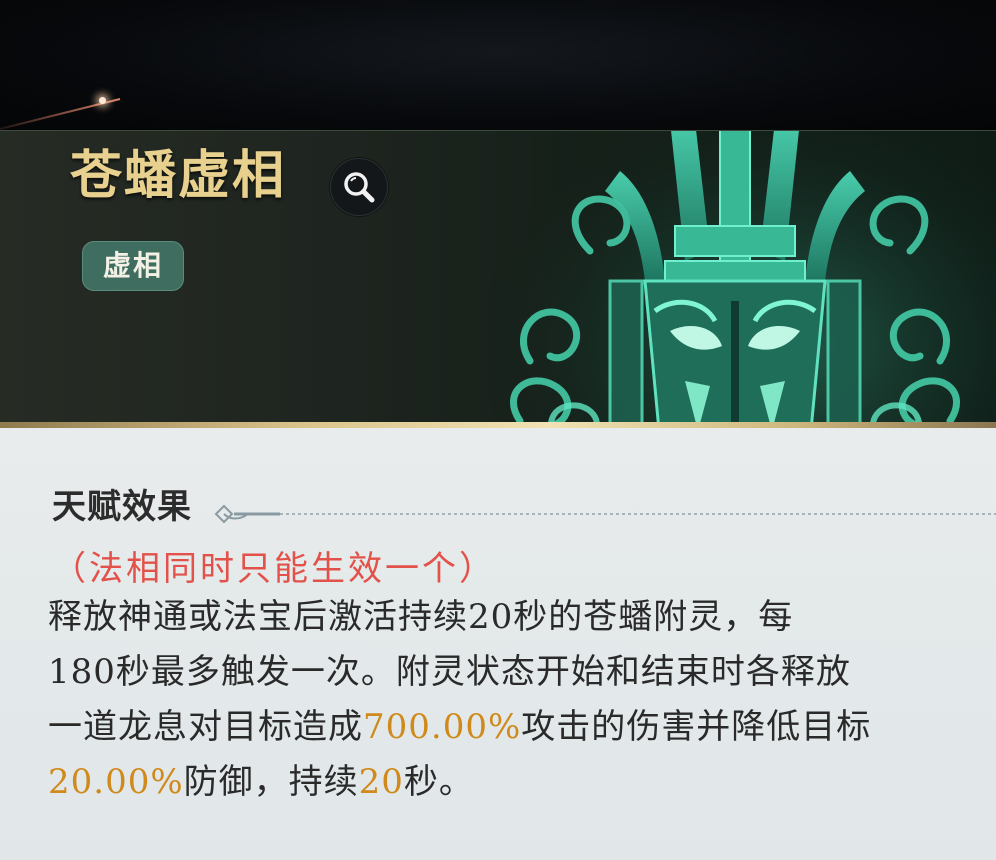 The height and width of the screenshot is (860, 996). What do you see at coordinates (133, 266) in the screenshot?
I see `type-badge: 虚相` at bounding box center [133, 266].